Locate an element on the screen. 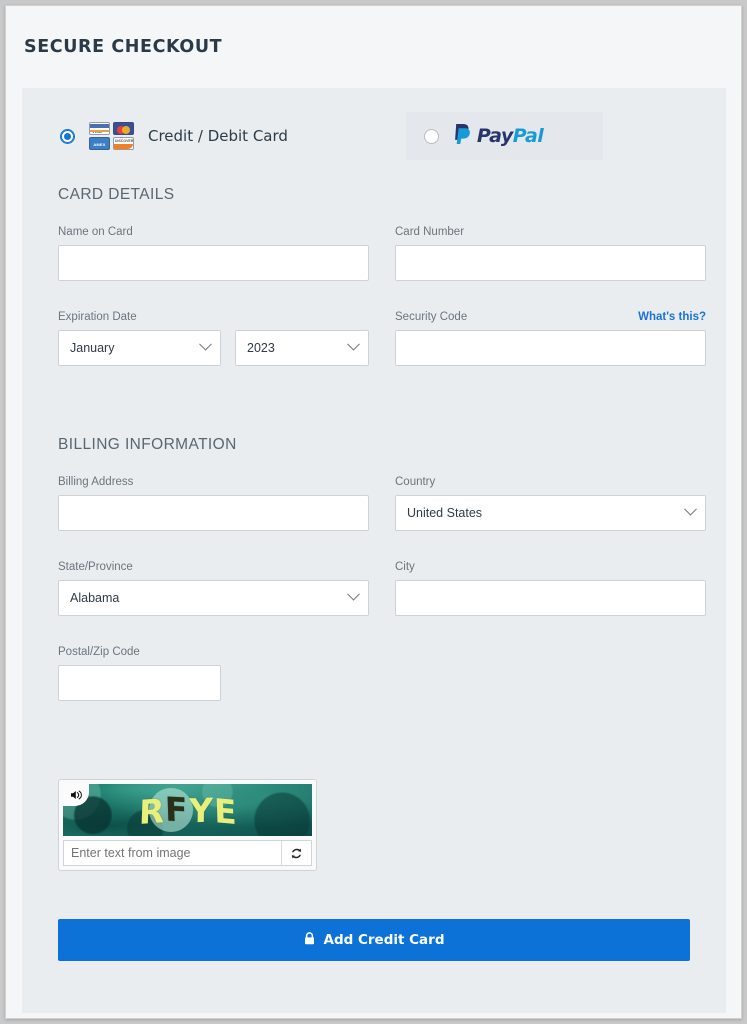 The height and width of the screenshot is (1024, 747). expiration-selects: January 2023 is located at coordinates (213, 348).